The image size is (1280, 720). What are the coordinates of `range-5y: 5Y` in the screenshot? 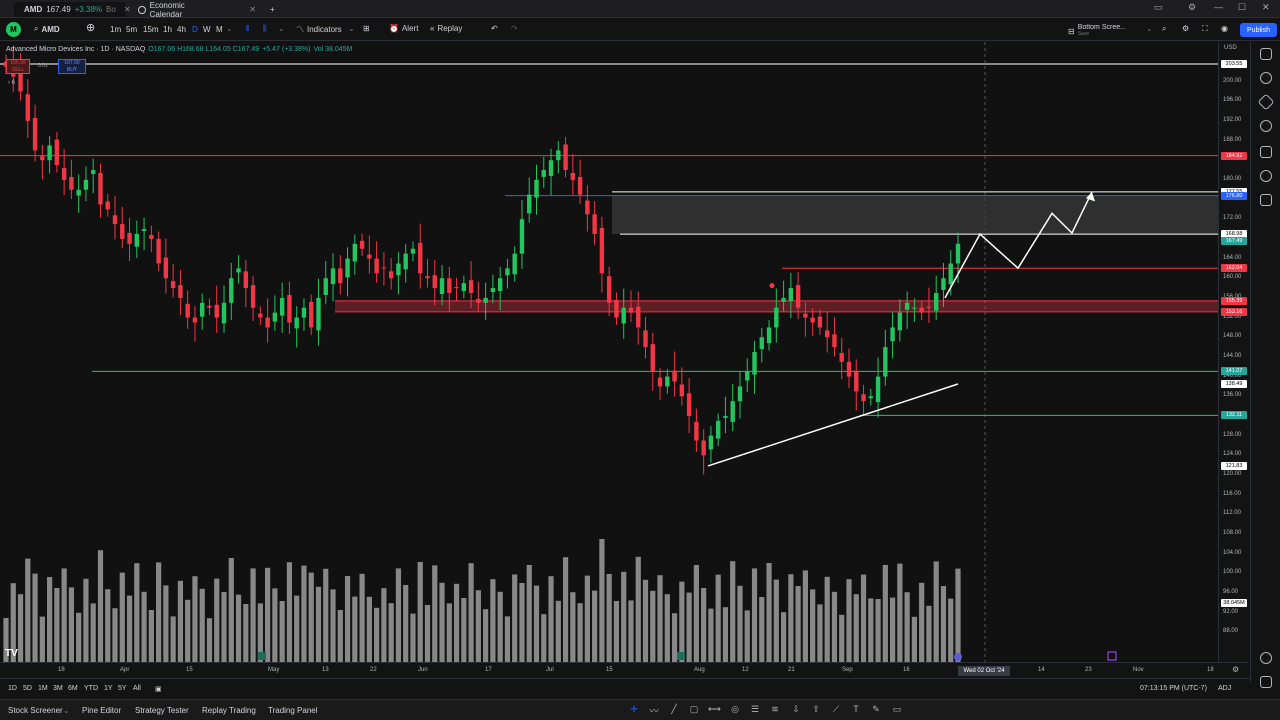 It's located at (122, 688).